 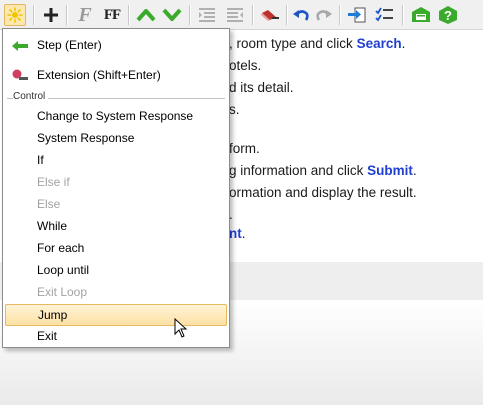 What do you see at coordinates (51, 15) in the screenshot?
I see `add-icon` at bounding box center [51, 15].